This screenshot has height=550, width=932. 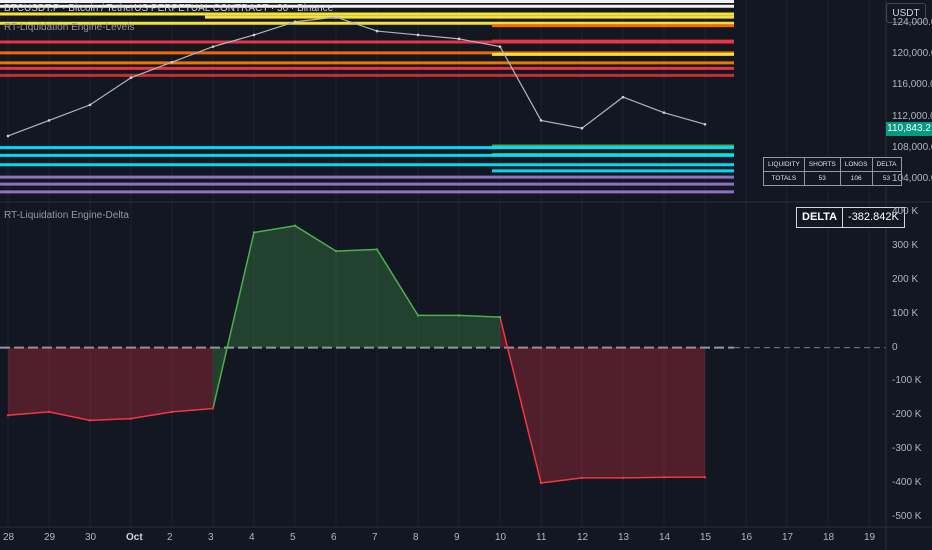 What do you see at coordinates (665, 537) in the screenshot?
I see `time-tick: 14` at bounding box center [665, 537].